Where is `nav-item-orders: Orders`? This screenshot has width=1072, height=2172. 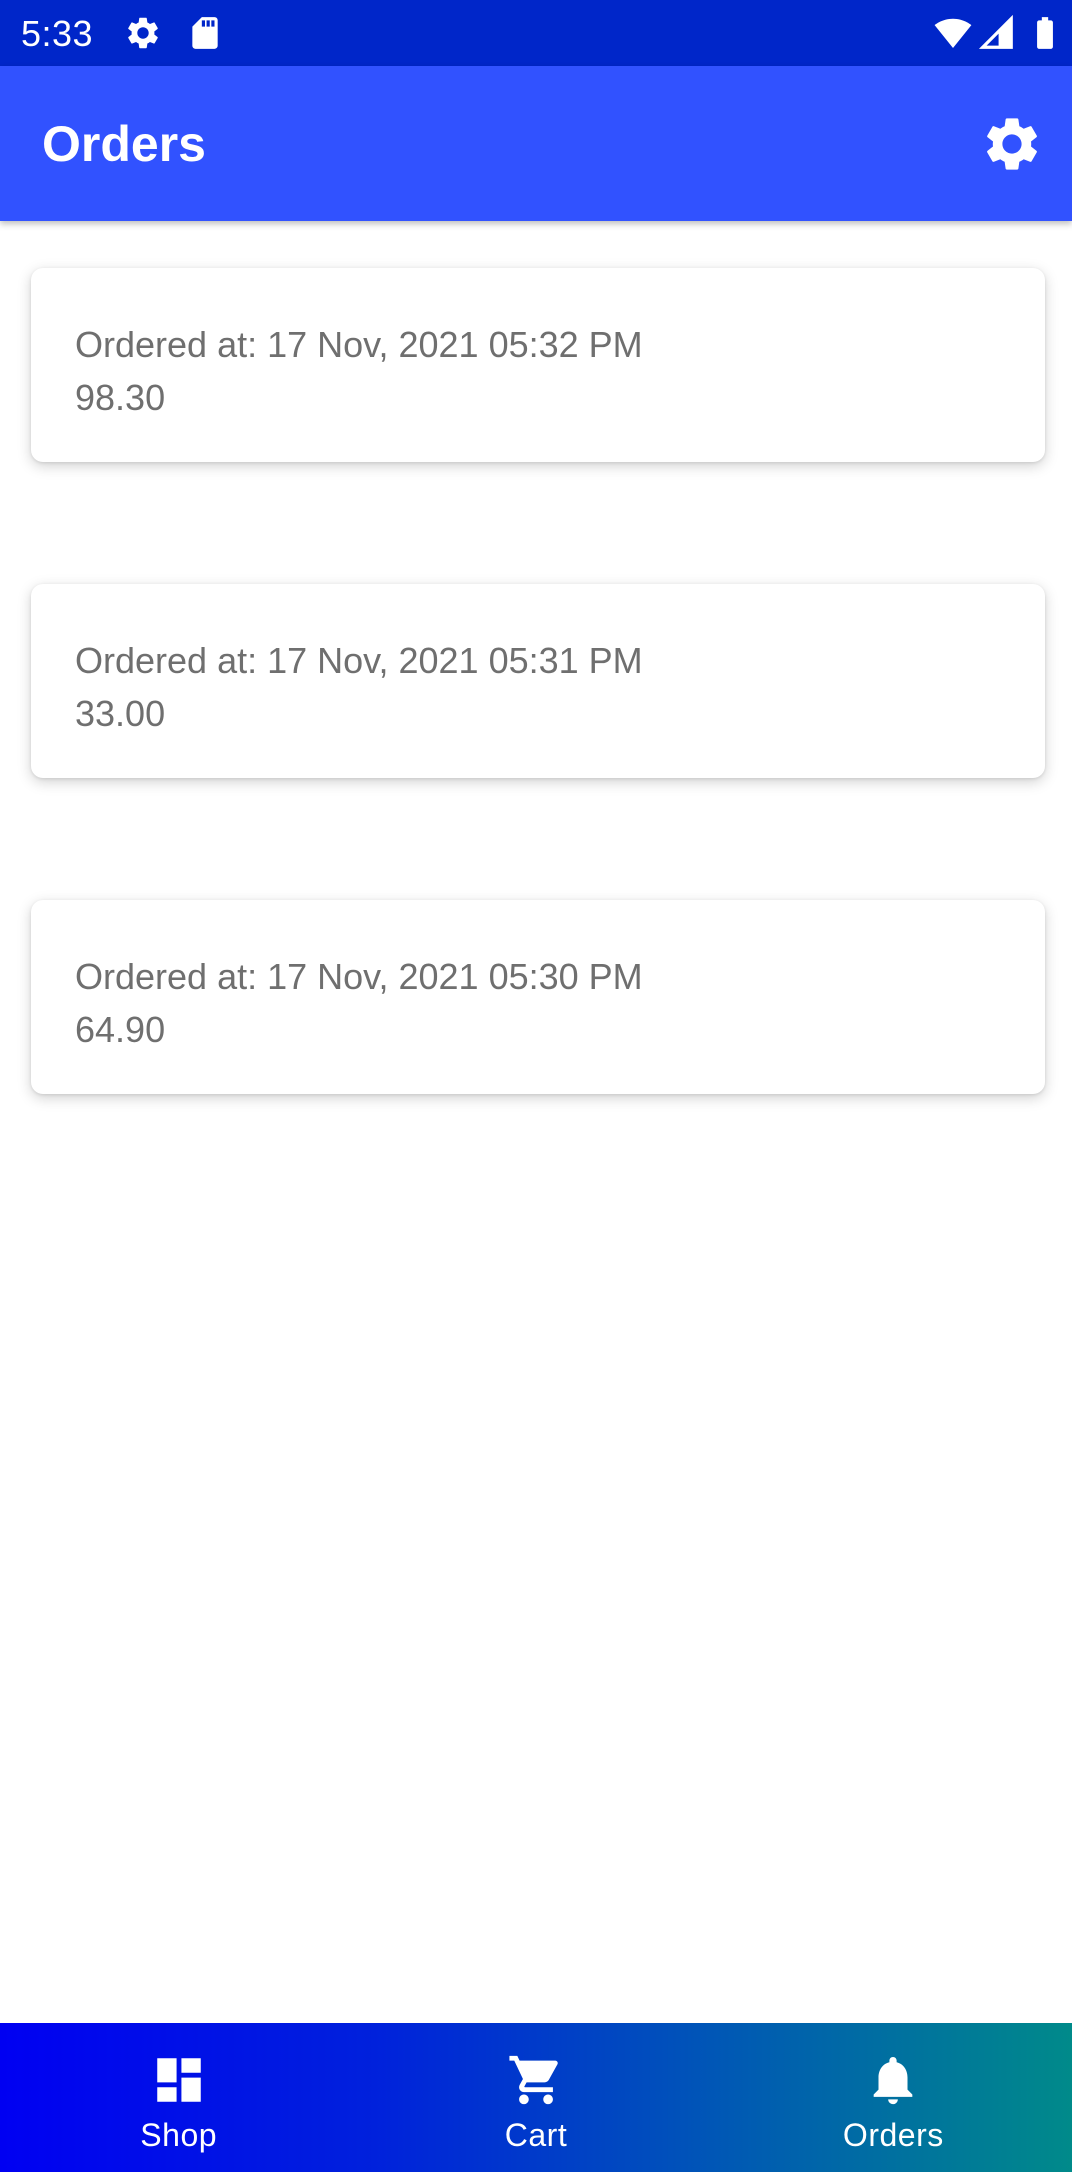
nav-item-orders: Orders is located at coordinates (893, 2097).